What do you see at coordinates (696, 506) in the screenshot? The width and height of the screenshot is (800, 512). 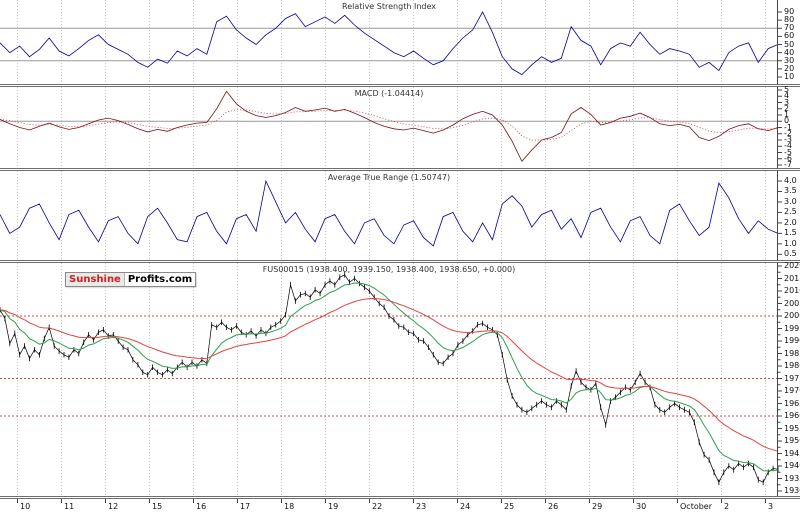 I see `x-tick-label: October` at bounding box center [696, 506].